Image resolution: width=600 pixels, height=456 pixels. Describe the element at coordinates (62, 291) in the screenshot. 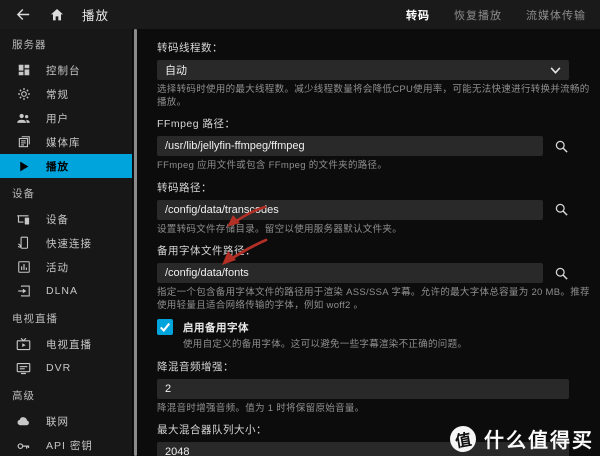

I see `sidebar-item-label: DLNA` at that location.